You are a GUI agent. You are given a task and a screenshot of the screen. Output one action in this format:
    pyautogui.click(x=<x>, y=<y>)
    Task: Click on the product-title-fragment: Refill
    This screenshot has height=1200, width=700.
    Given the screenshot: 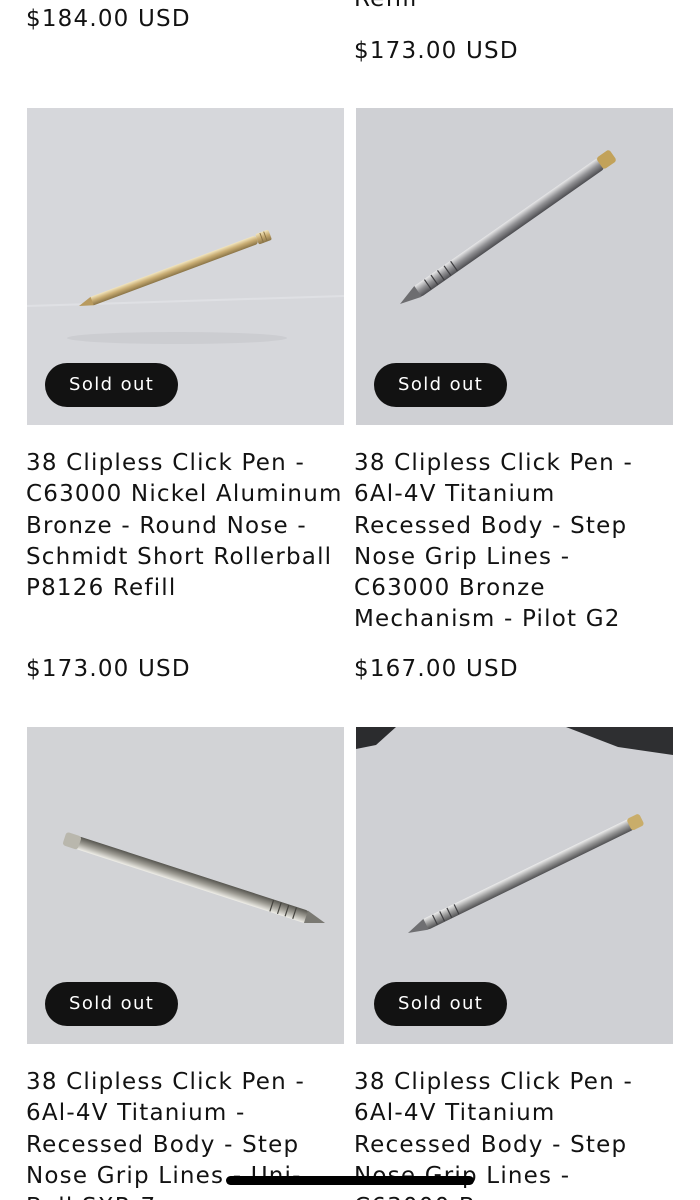 What is the action you would take?
    pyautogui.click(x=386, y=7)
    